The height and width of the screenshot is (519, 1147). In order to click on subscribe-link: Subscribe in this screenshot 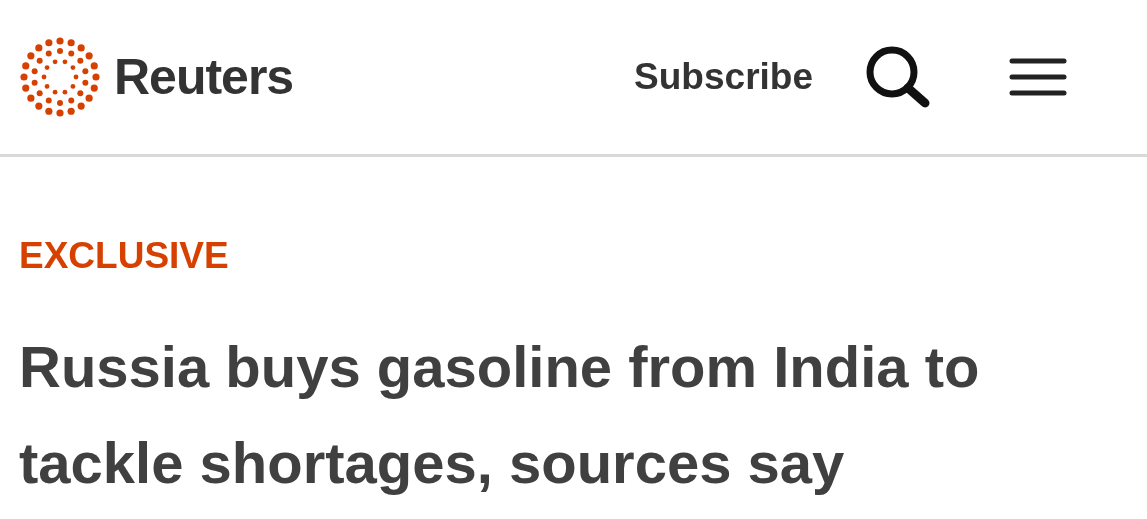, I will do `click(723, 77)`.